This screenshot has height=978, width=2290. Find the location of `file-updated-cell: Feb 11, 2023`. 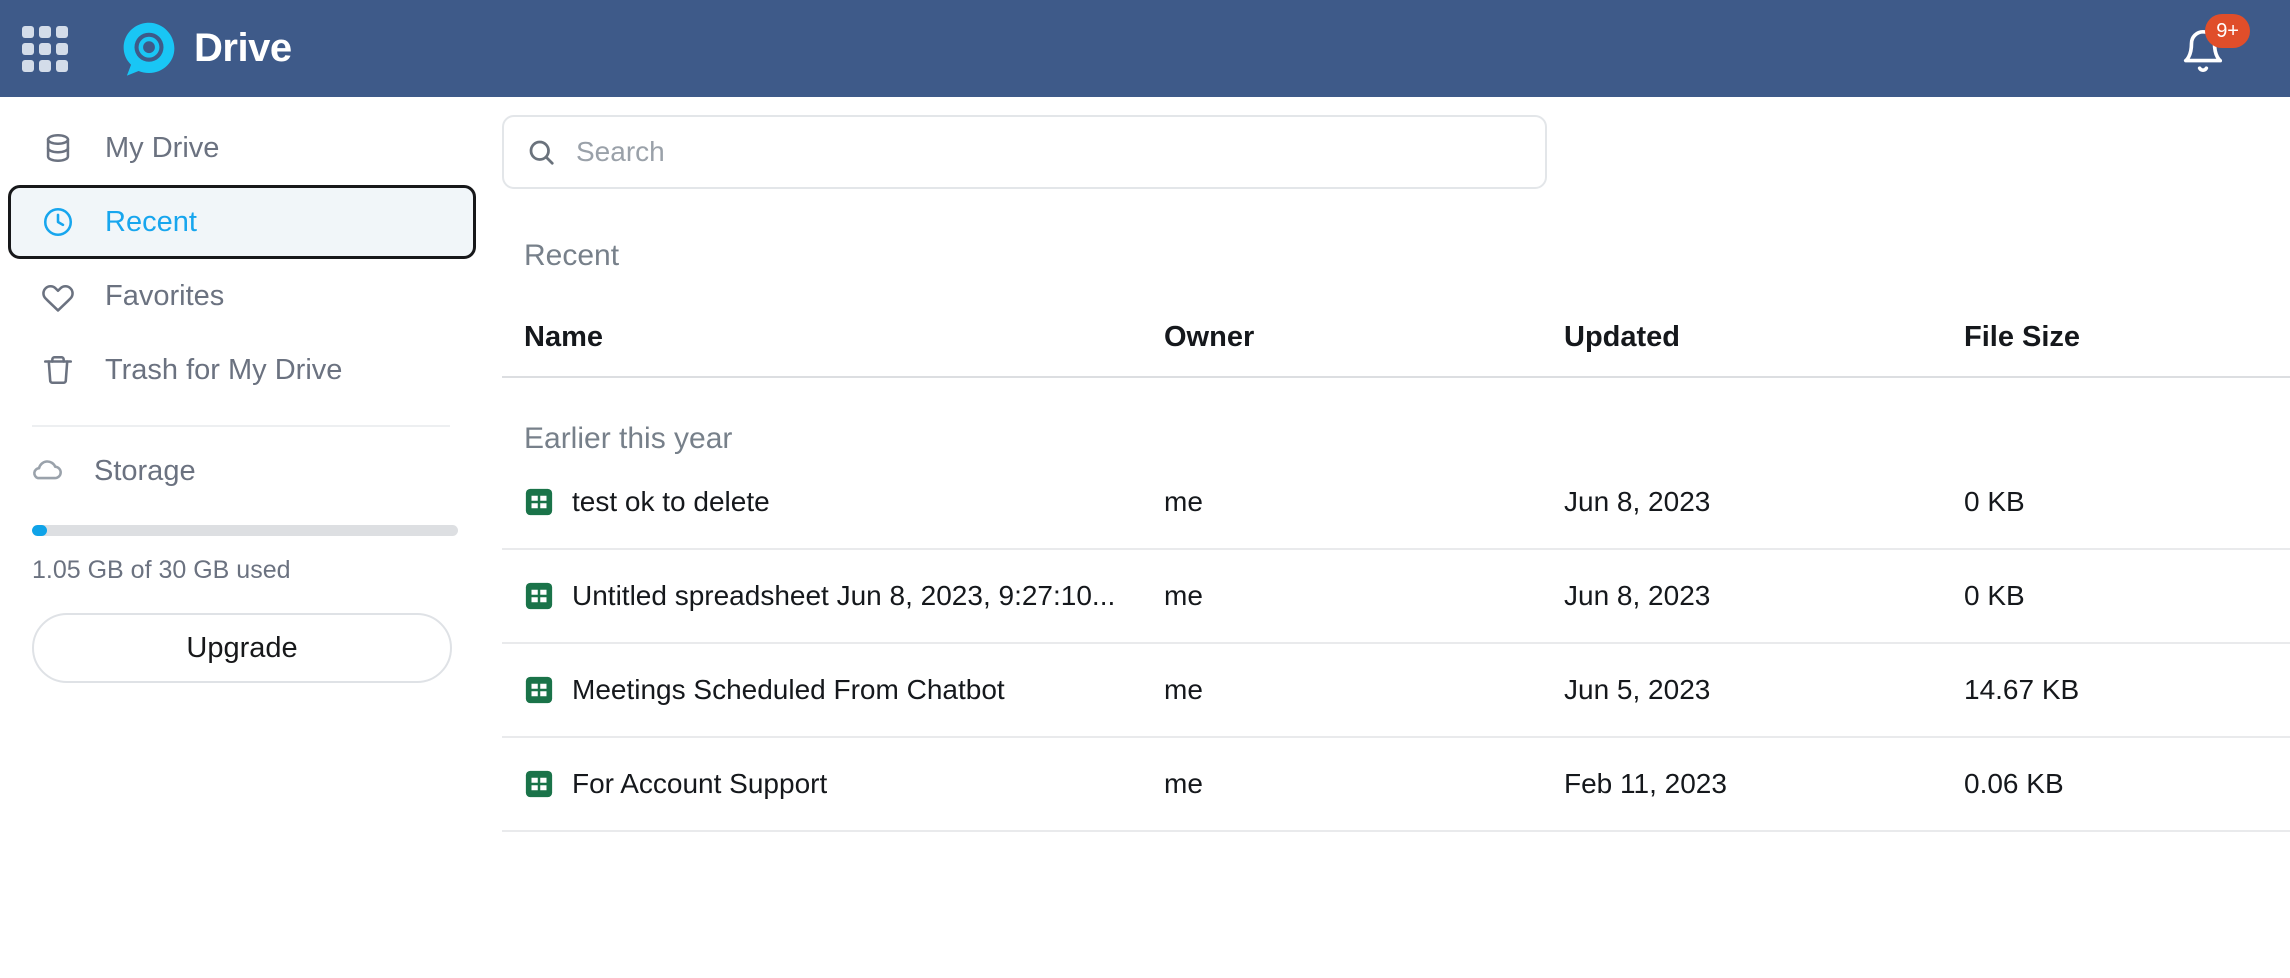

file-updated-cell: Feb 11, 2023 is located at coordinates (1645, 783).